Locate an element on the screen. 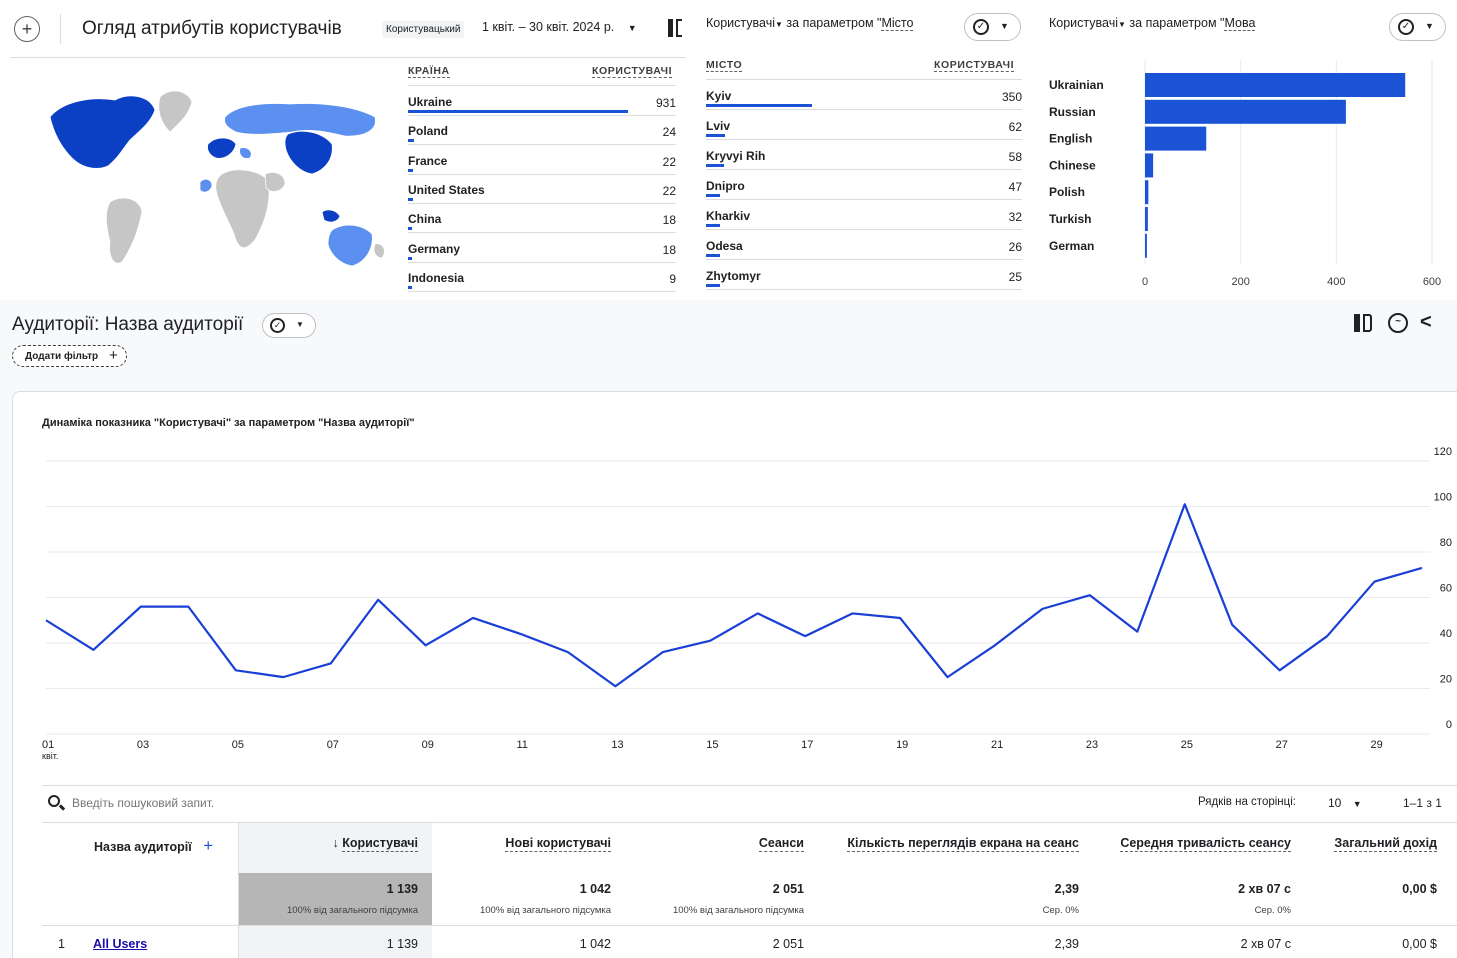  rows-per-page-value: 10 is located at coordinates (1335, 803).